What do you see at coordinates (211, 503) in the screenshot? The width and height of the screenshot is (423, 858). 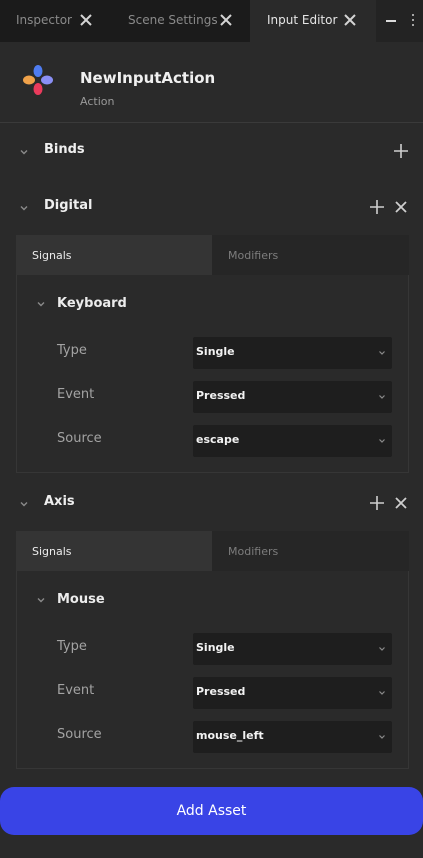 I see `section-axis-header: Axis` at bounding box center [211, 503].